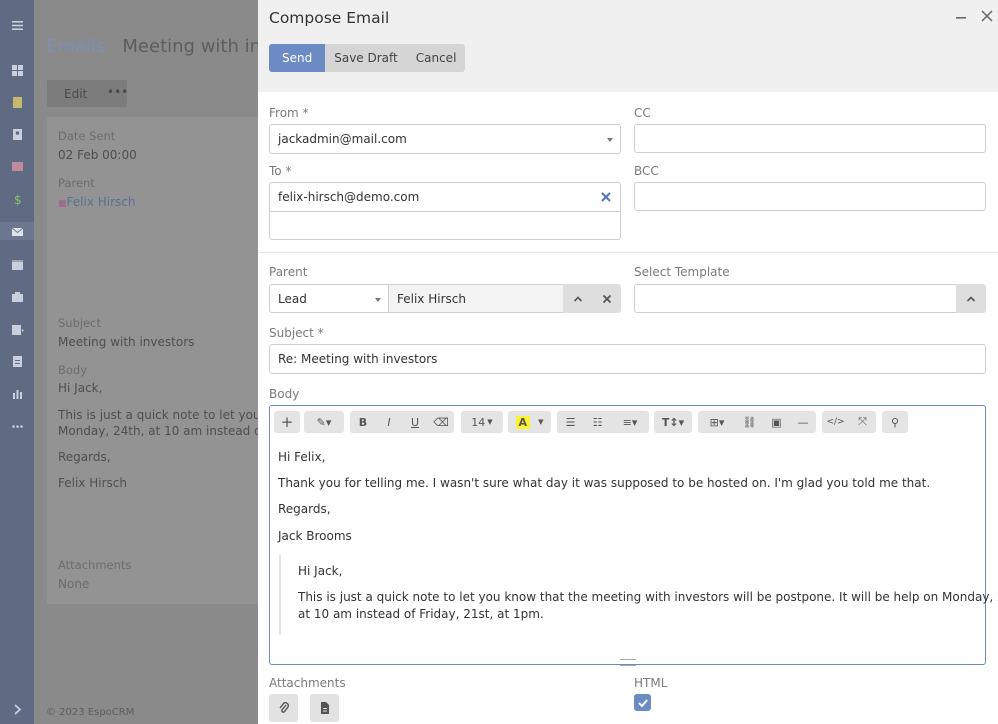 The height and width of the screenshot is (724, 998). Describe the element at coordinates (17, 329) in the screenshot. I see `tasks-icon` at that location.